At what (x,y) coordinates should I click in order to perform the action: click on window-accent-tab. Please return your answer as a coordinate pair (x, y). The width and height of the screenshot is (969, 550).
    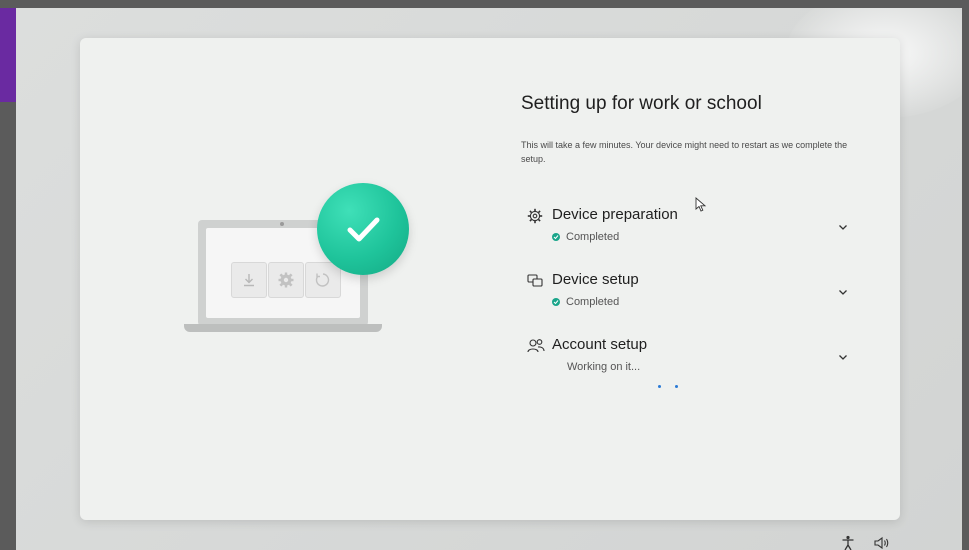
    Looking at the image, I should click on (8, 55).